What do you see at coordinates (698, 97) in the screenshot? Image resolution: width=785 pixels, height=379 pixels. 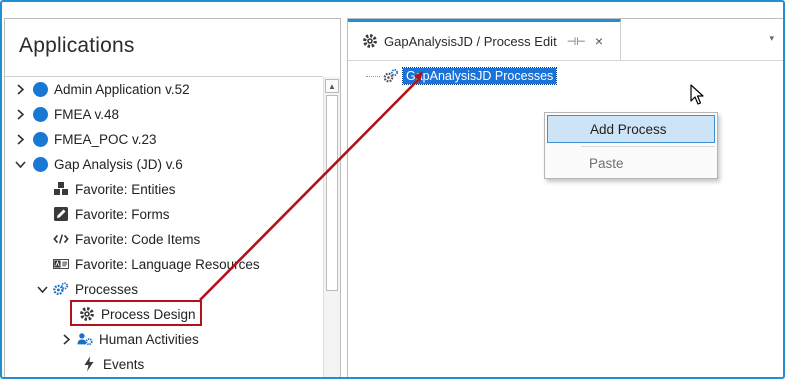 I see `mouse-pointer-icon` at bounding box center [698, 97].